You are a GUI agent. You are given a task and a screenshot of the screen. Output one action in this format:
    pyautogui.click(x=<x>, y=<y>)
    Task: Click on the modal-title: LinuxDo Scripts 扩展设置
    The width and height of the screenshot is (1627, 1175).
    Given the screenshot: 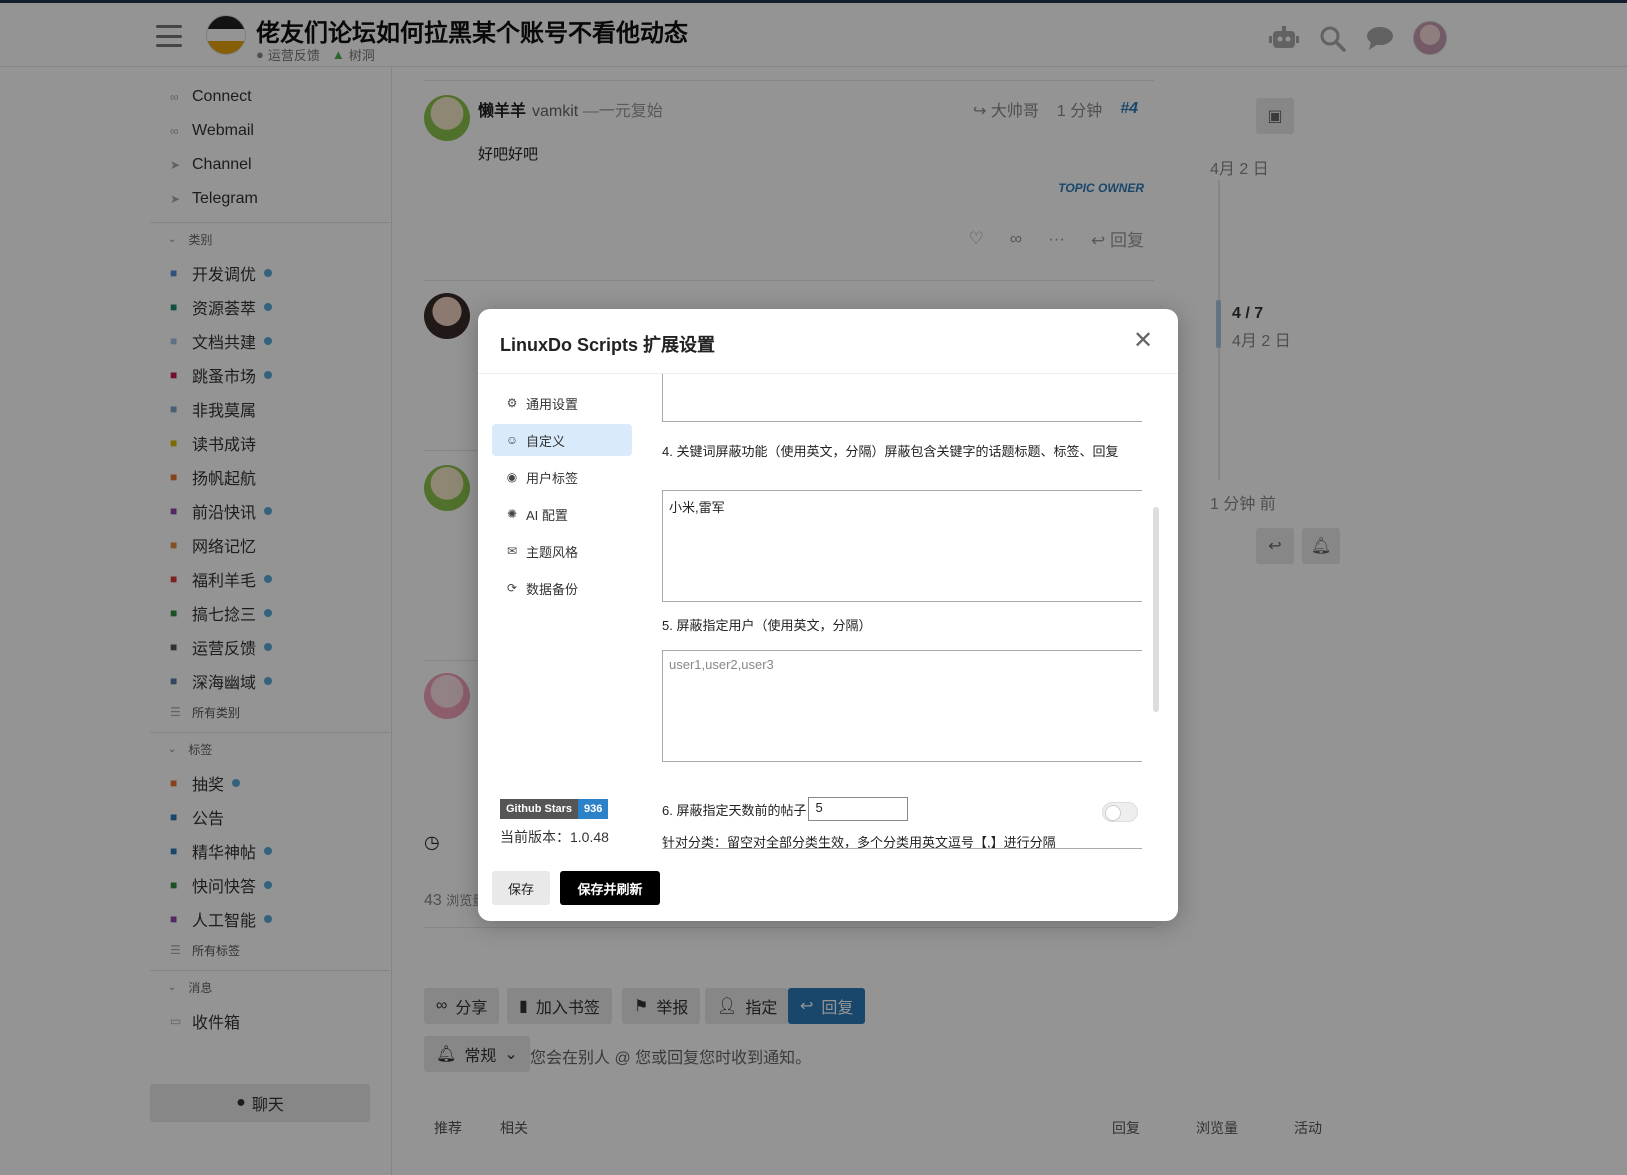 What is the action you would take?
    pyautogui.click(x=608, y=345)
    